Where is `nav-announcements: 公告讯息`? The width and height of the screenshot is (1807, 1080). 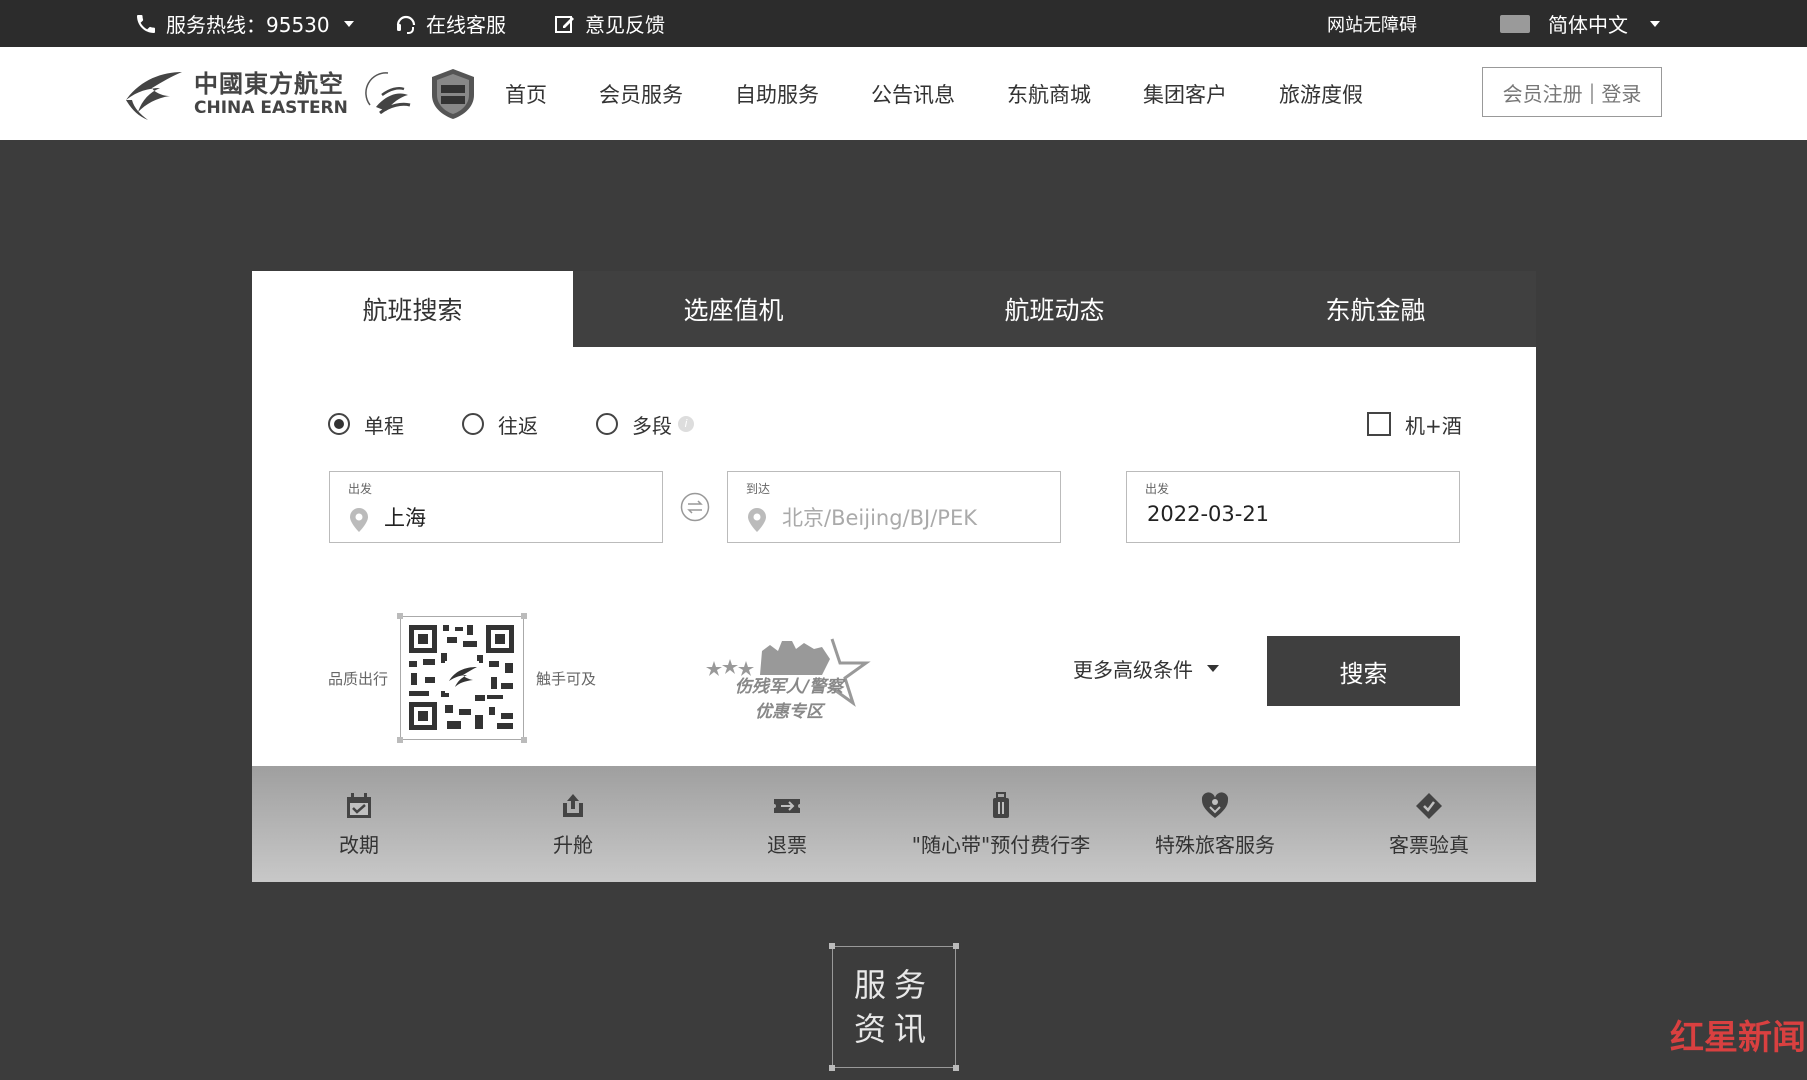
nav-announcements: 公告讯息 is located at coordinates (913, 94).